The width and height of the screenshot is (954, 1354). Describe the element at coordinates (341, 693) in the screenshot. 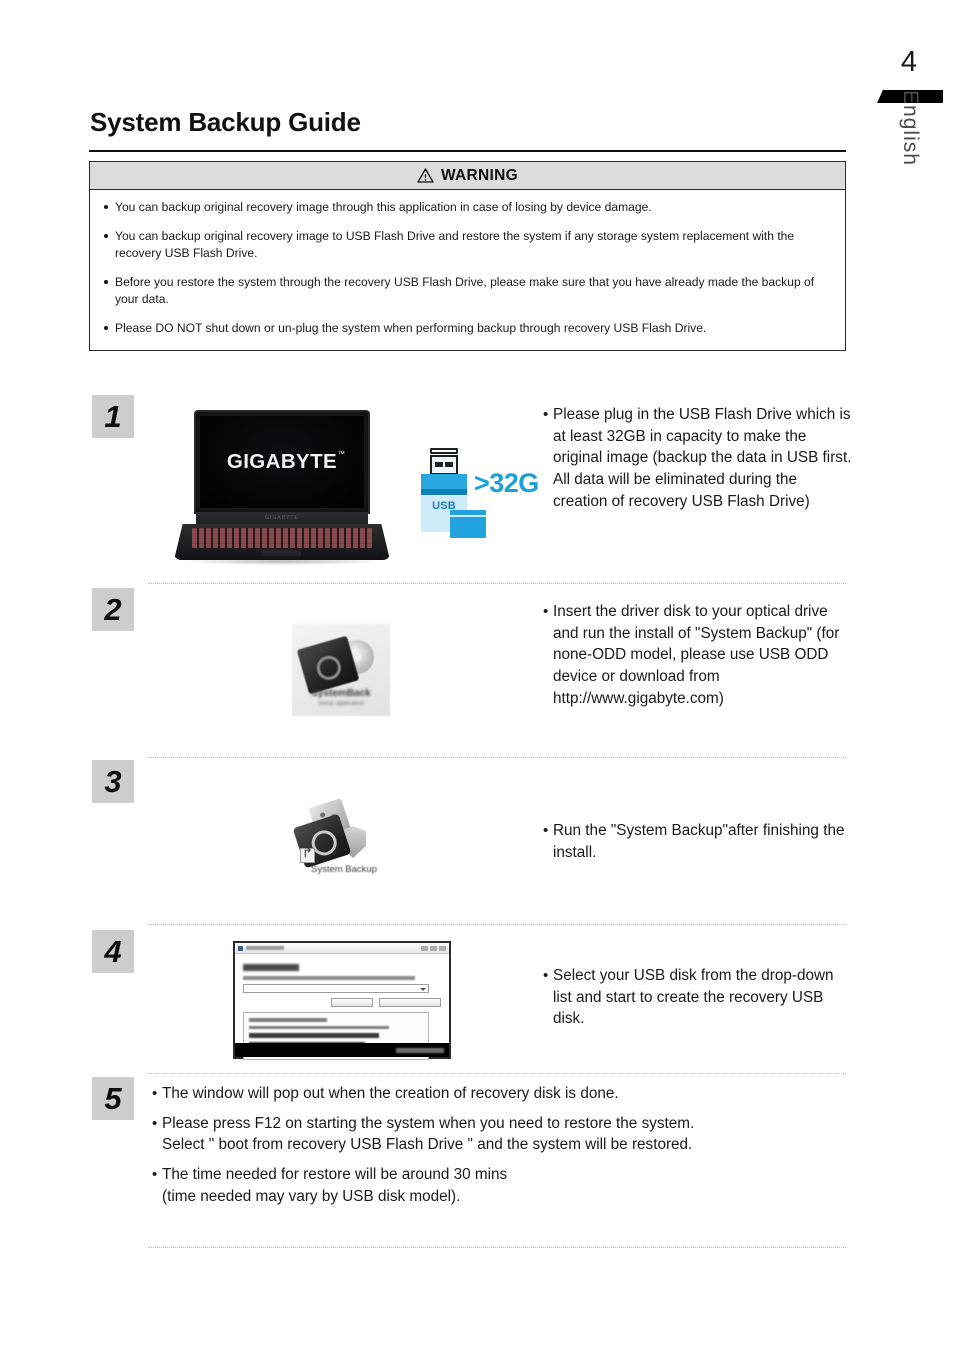

I see `installer-icon-caption: SystemBack` at that location.